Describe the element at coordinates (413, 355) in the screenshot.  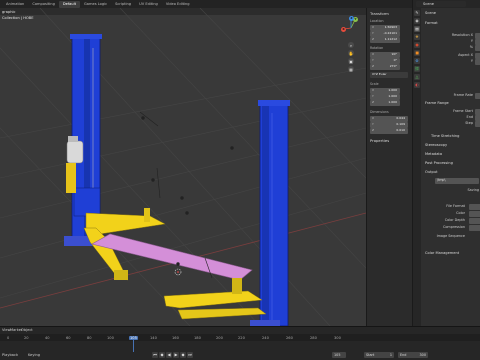
I see `end-frame-field: End 300` at that location.